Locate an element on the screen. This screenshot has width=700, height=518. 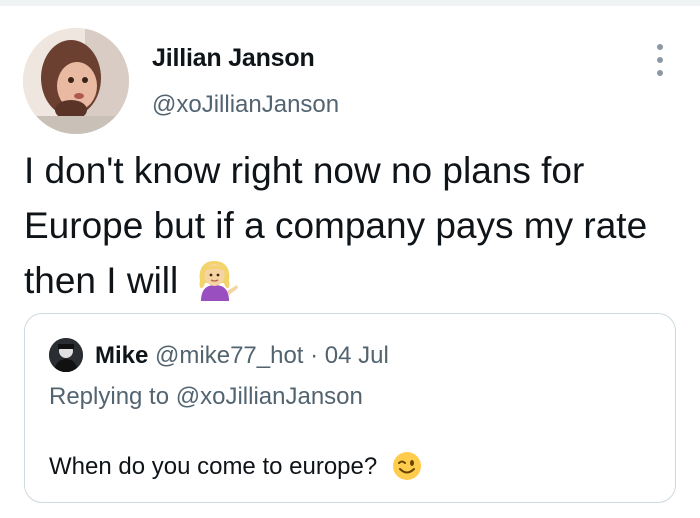
quoted-body: When do you come to europe? is located at coordinates (235, 469).